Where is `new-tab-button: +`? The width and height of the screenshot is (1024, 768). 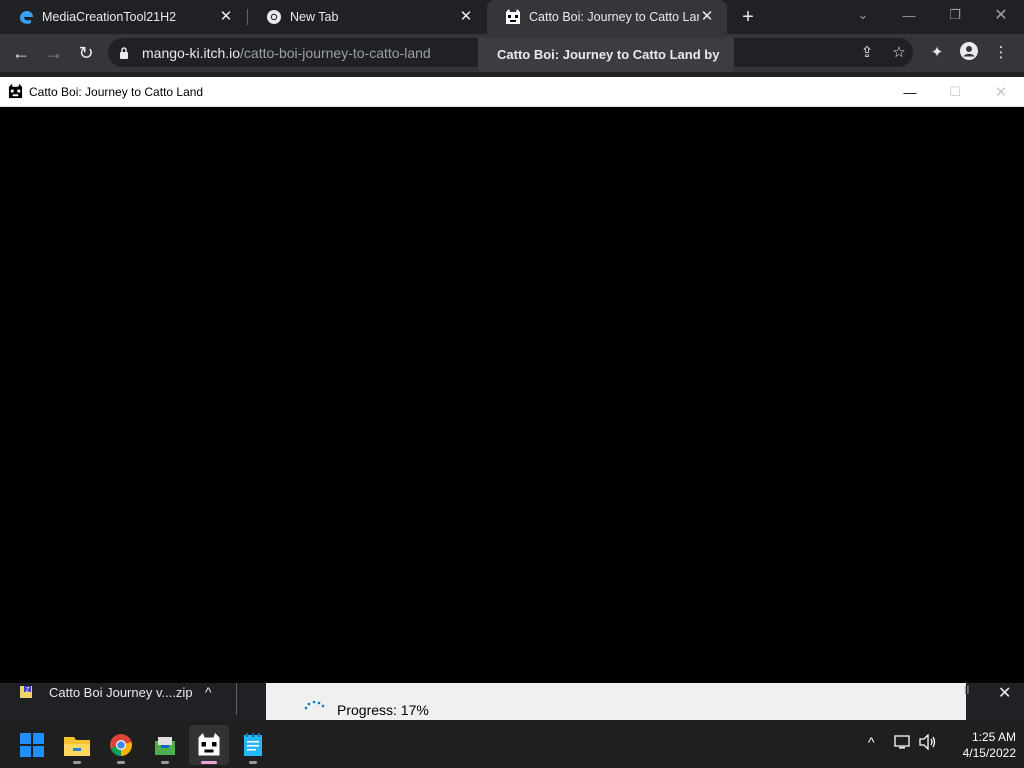
new-tab-button: + is located at coordinates (748, 17).